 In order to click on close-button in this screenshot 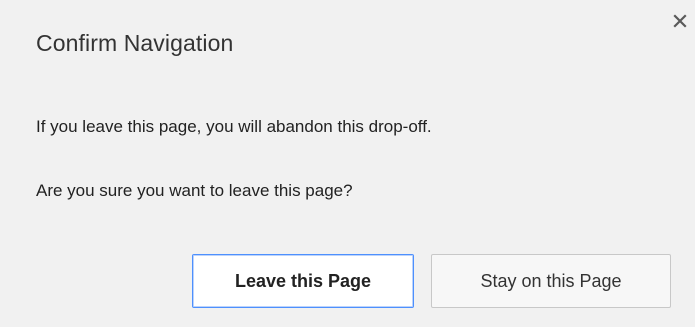, I will do `click(680, 23)`.